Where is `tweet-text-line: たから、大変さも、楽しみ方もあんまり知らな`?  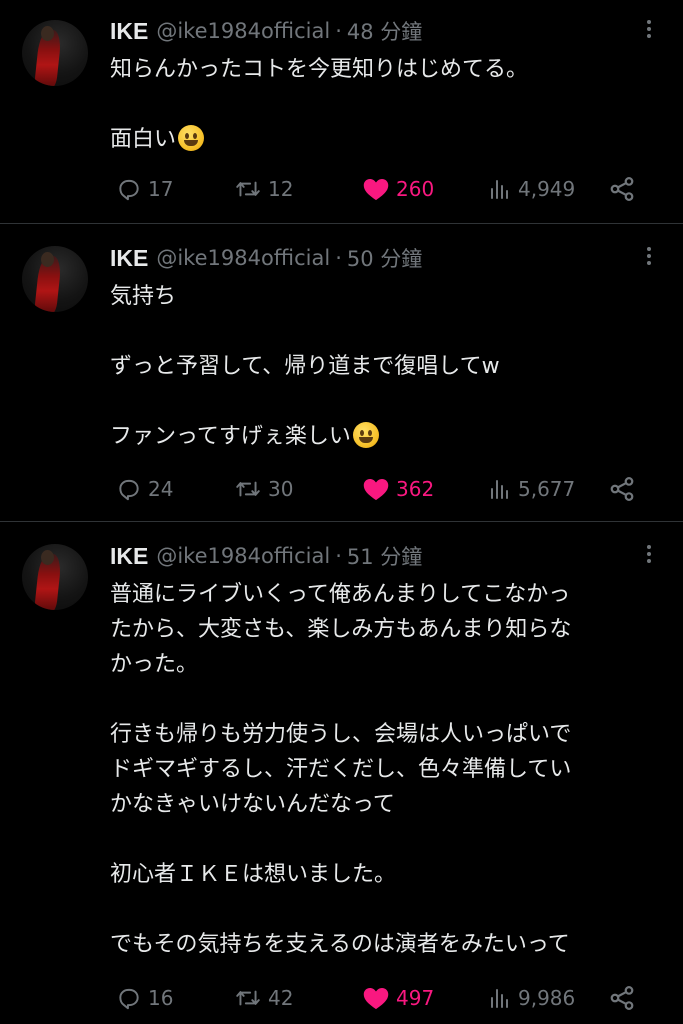
tweet-text-line: たから、大変さも、楽しみ方もあんまり知らな is located at coordinates (341, 629).